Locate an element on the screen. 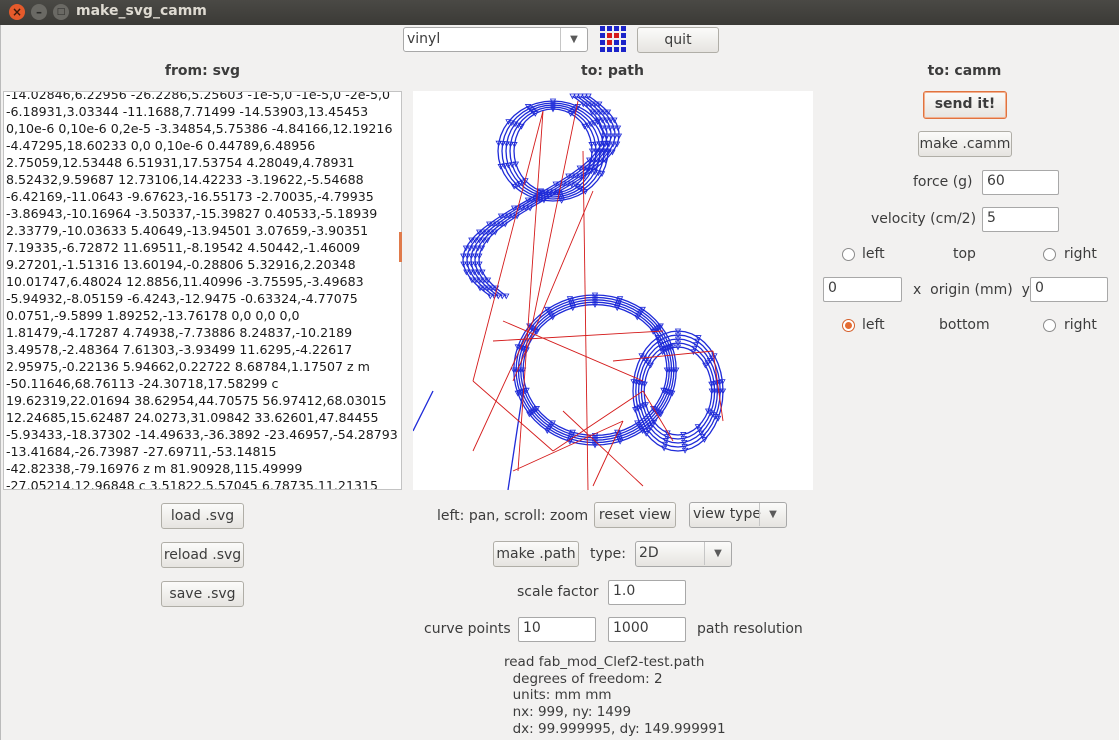  bottom-label: bottom is located at coordinates (964, 325).